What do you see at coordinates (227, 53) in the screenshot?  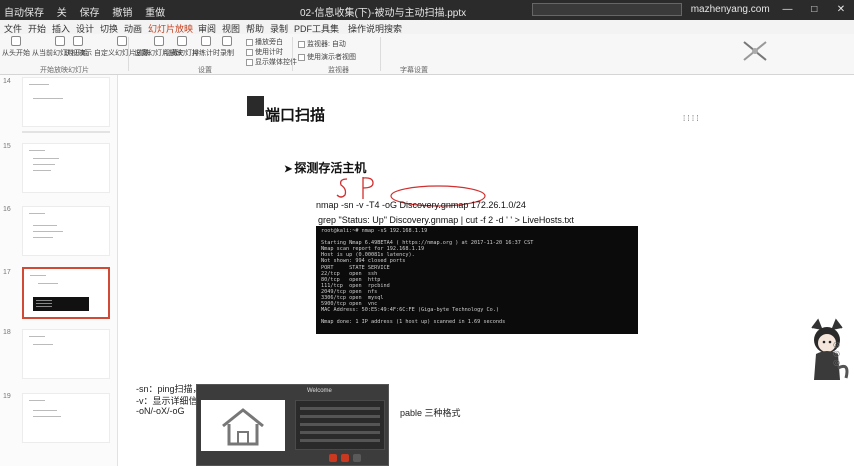 I see `record-label: 录制` at bounding box center [227, 53].